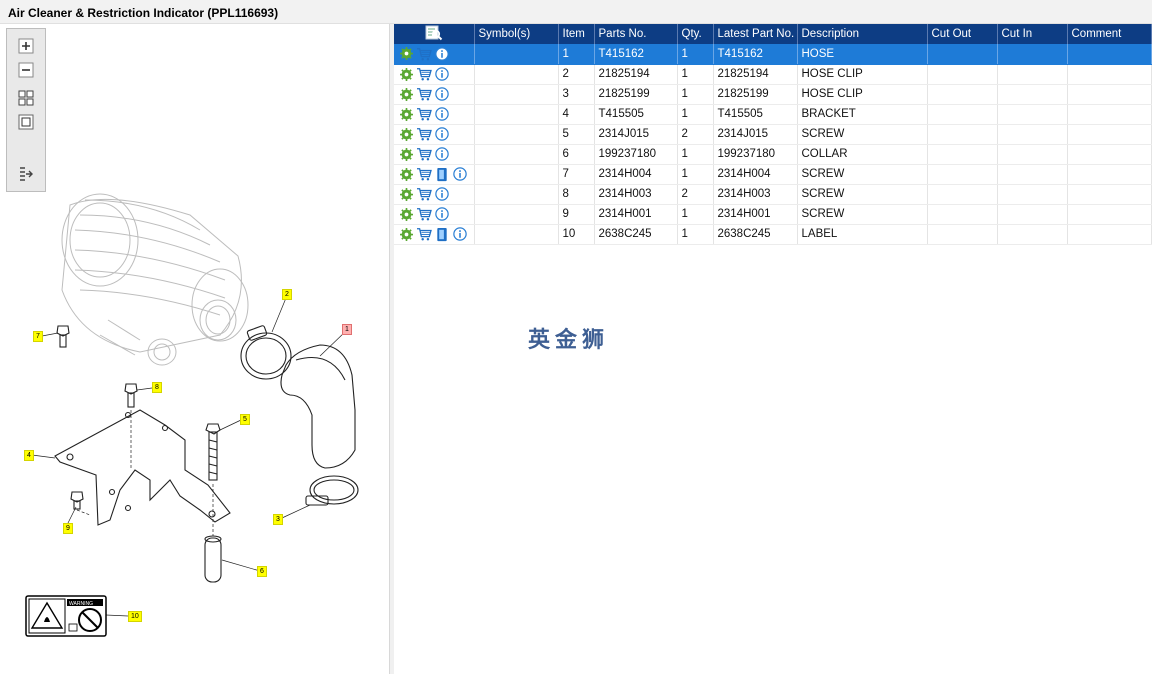  Describe the element at coordinates (773, 194) in the screenshot. I see `table-row: 8 2314H003 2 2314H003 SCREW` at that location.